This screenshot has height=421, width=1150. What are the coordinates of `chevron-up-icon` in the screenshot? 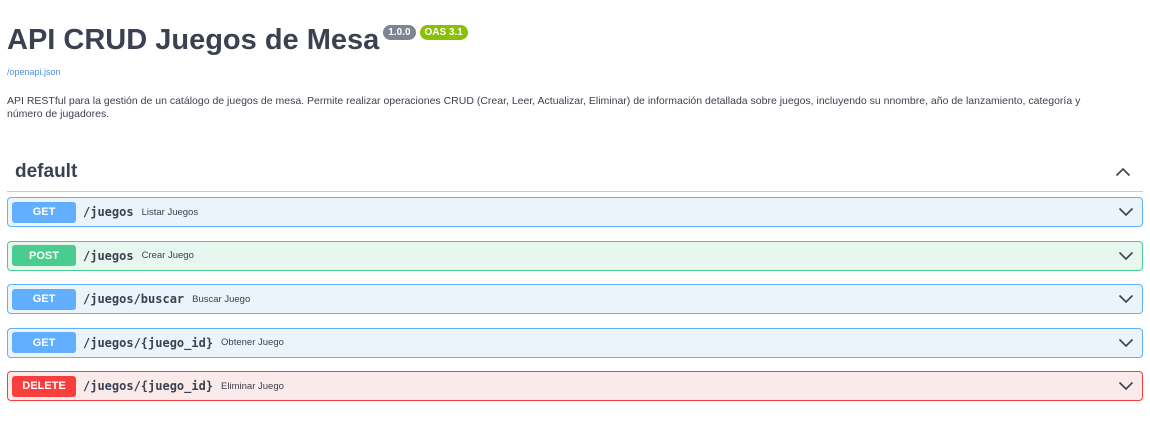 It's located at (1123, 172).